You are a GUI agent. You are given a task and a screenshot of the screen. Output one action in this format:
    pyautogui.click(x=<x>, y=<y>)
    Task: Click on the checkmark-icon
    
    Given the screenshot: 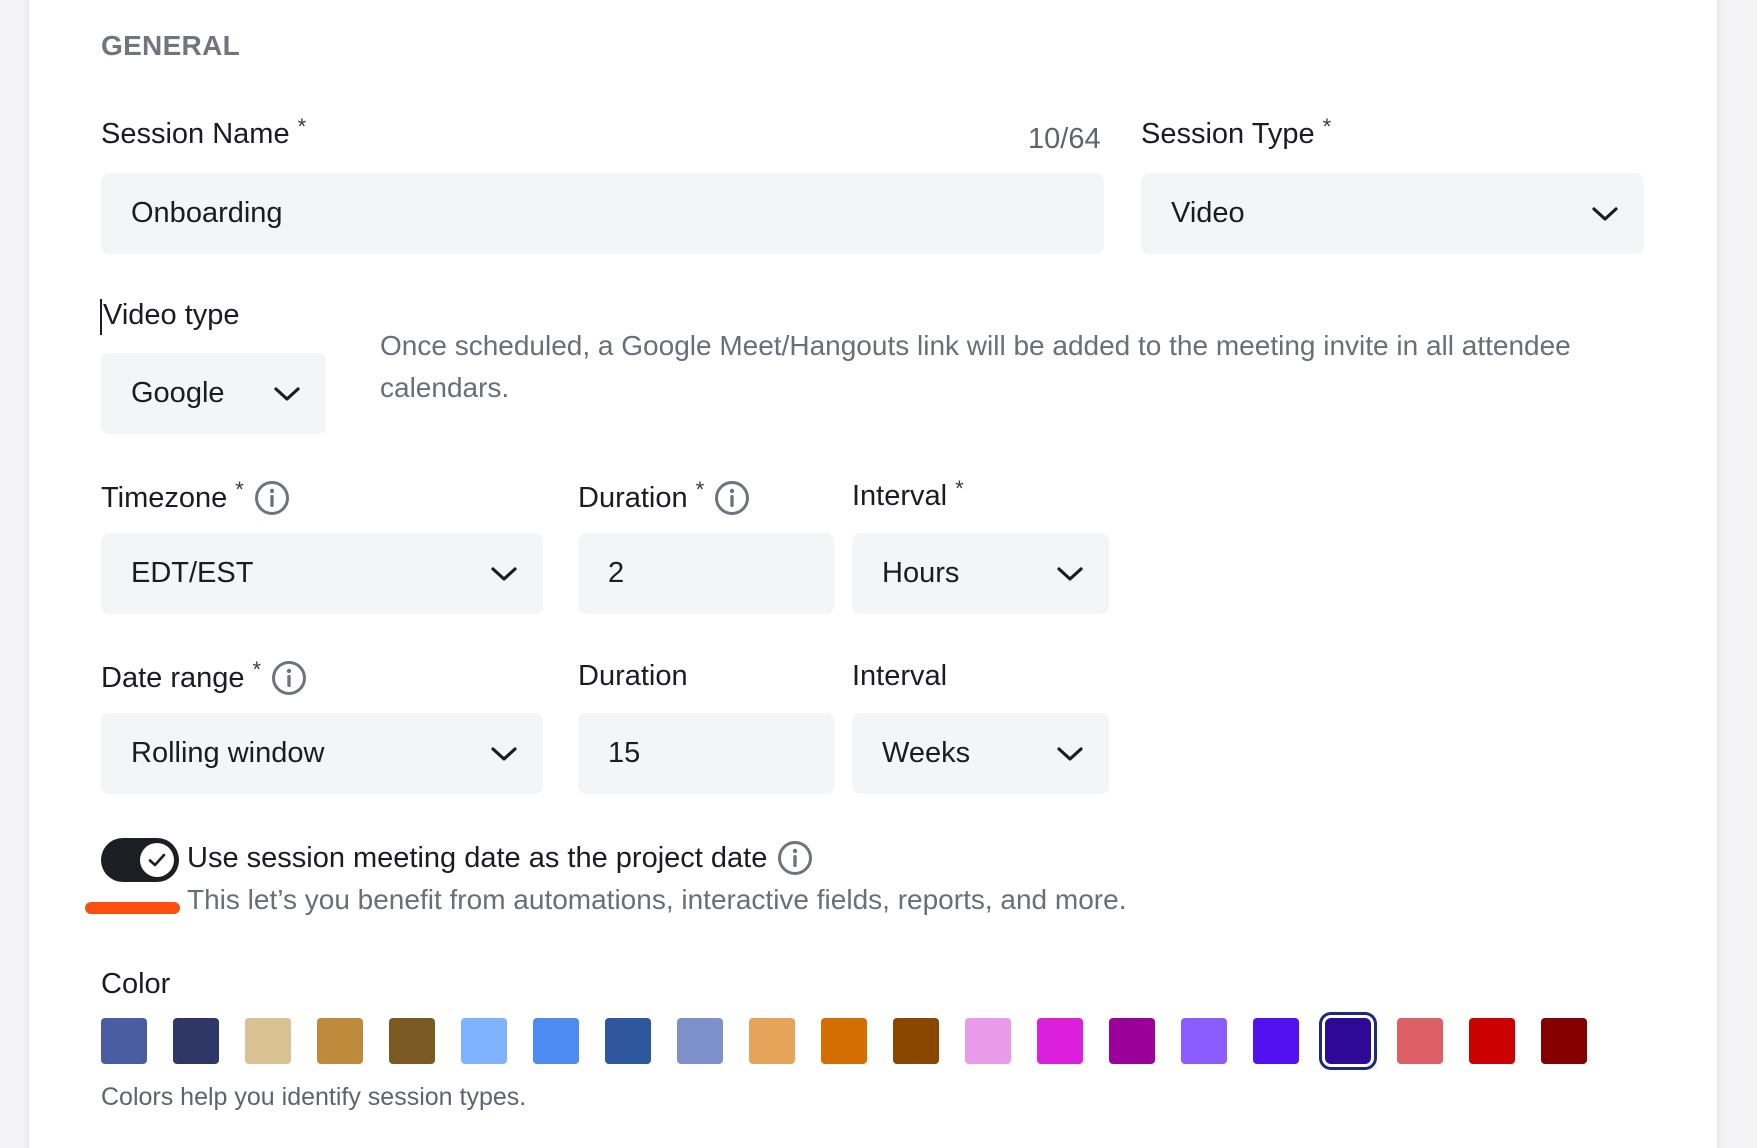 What is the action you would take?
    pyautogui.click(x=157, y=860)
    